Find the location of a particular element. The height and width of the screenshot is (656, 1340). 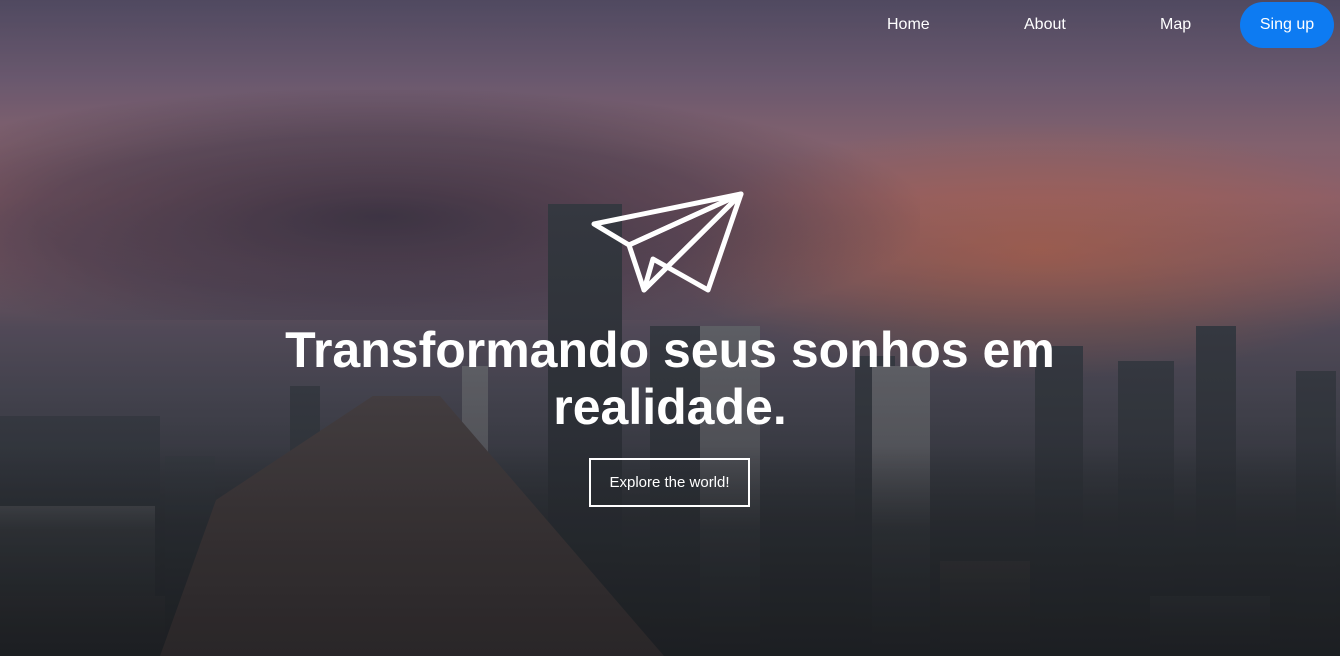

paper-plane-icon is located at coordinates (667, 242).